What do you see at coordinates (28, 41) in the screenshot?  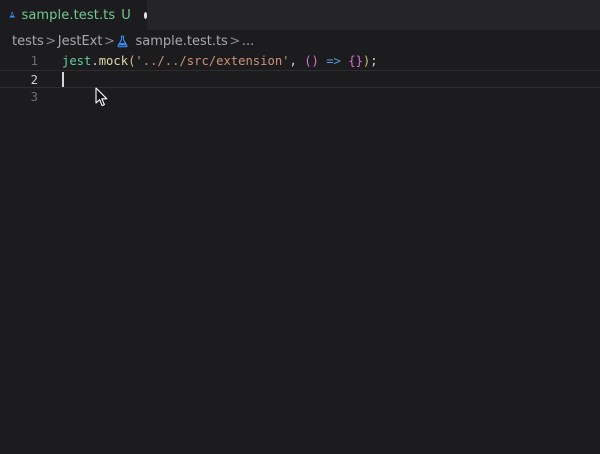 I see `breadcrumb-item-tests: tests` at bounding box center [28, 41].